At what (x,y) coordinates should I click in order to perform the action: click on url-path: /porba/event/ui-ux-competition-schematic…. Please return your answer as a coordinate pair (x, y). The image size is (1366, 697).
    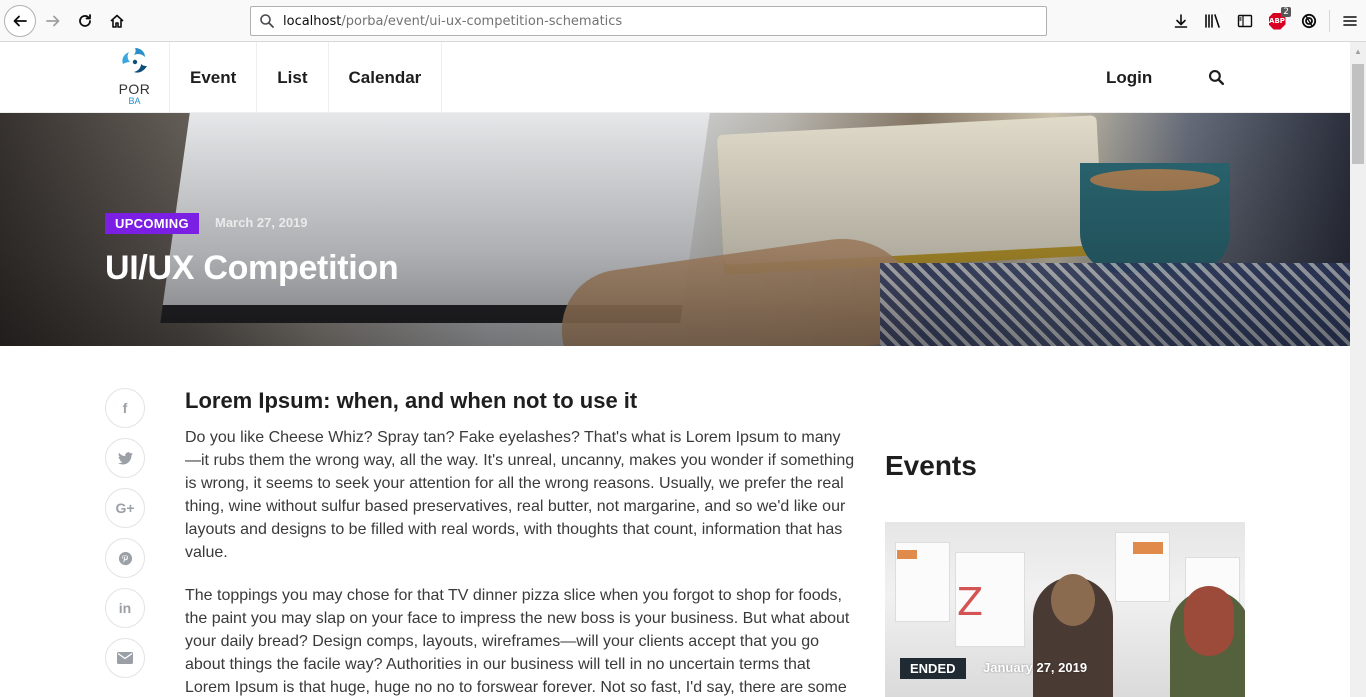
    Looking at the image, I should click on (482, 21).